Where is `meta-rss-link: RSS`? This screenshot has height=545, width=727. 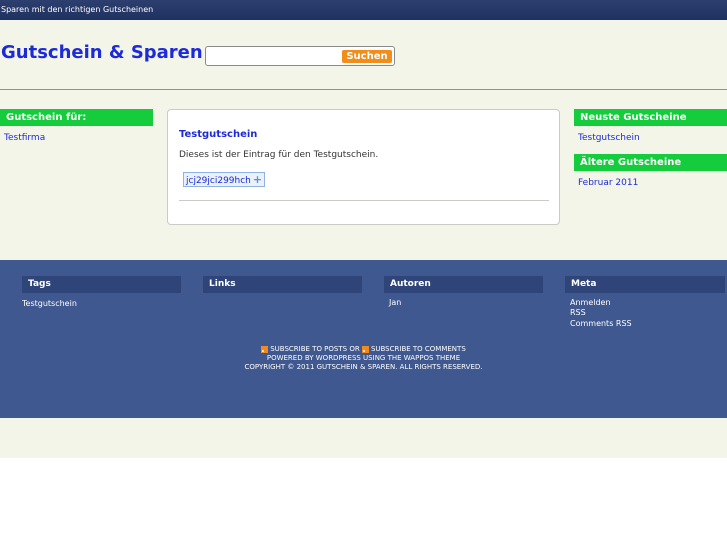 meta-rss-link: RSS is located at coordinates (578, 313).